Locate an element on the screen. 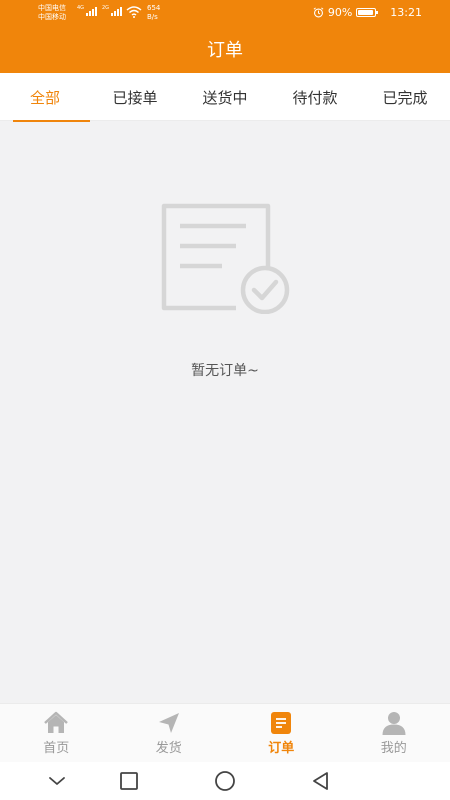 The width and height of the screenshot is (450, 800). carrier-info: 中国电信 中国移动 is located at coordinates (52, 13).